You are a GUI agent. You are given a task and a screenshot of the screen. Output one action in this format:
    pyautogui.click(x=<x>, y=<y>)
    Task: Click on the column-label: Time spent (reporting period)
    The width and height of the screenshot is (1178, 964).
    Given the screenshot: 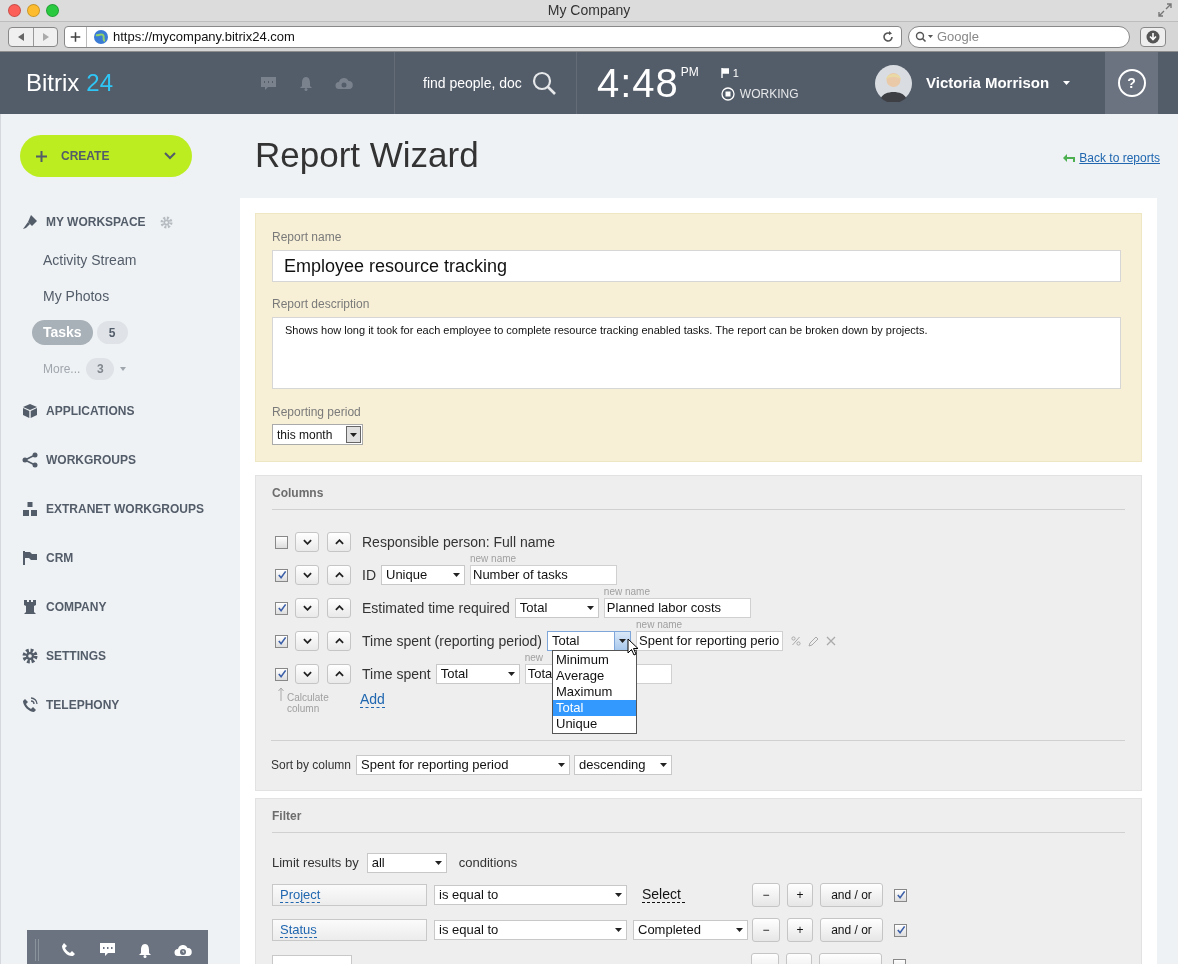 What is the action you would take?
    pyautogui.click(x=452, y=641)
    